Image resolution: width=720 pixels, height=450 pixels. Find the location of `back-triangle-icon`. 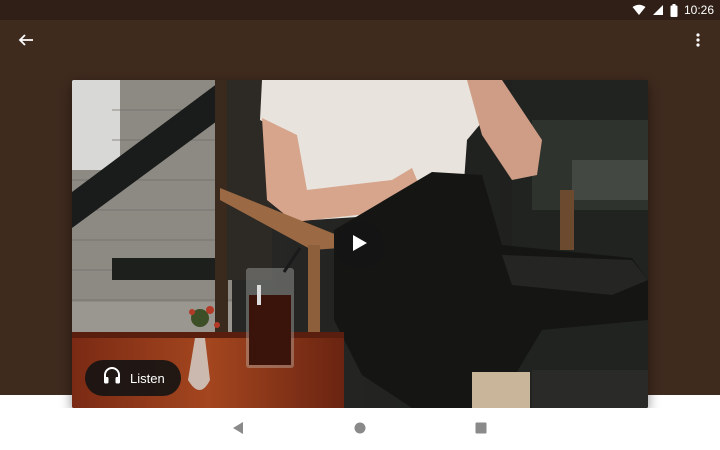

back-triangle-icon is located at coordinates (238, 430).